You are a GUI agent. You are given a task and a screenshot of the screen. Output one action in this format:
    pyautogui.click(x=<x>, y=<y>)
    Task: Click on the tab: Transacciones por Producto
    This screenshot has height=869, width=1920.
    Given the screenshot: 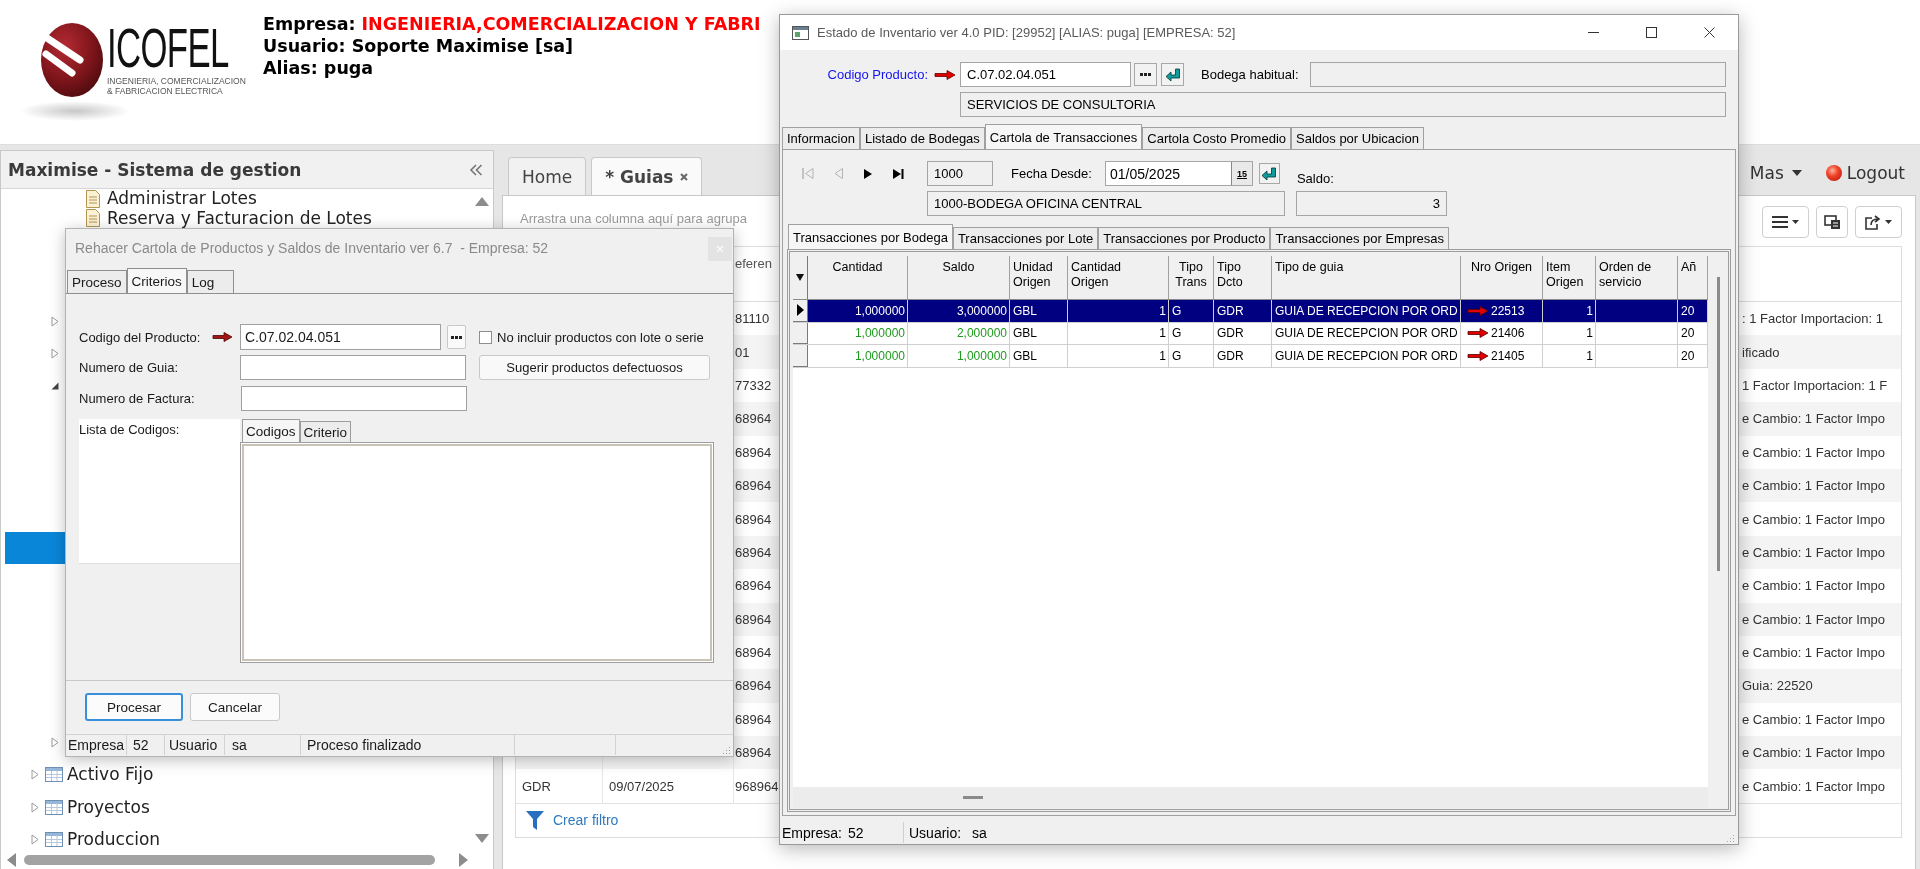 What is the action you would take?
    pyautogui.click(x=1184, y=238)
    